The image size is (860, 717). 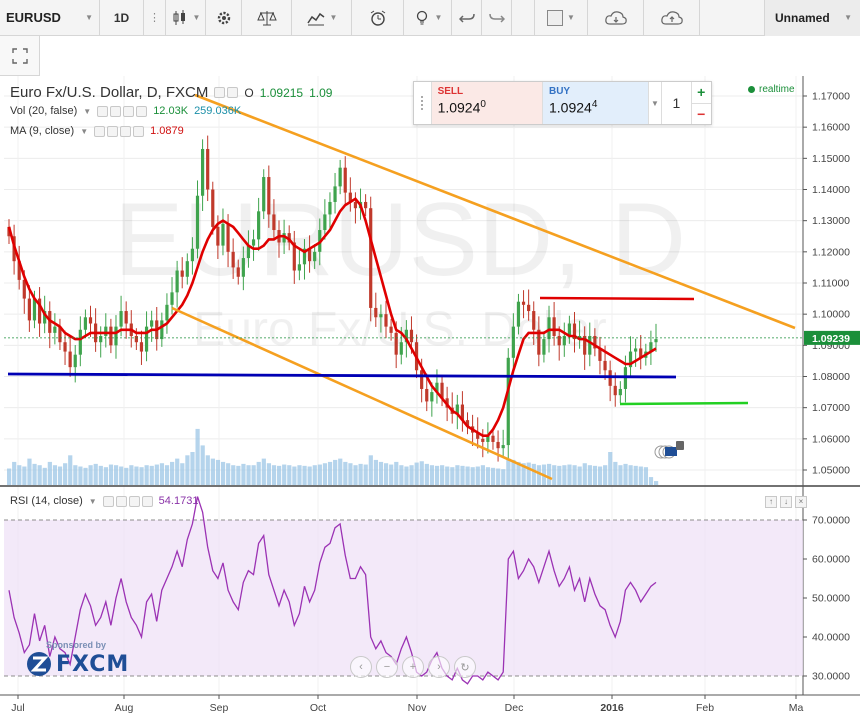 I want to click on symbol-search-button: EURUSD ▼, so click(x=50, y=18).